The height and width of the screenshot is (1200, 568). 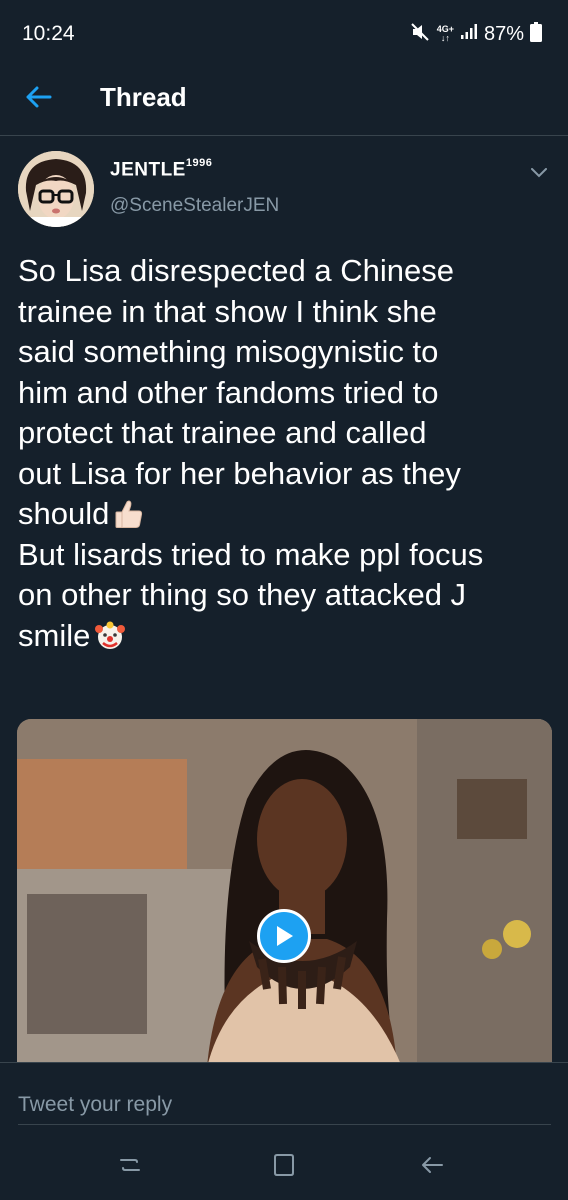 I want to click on back-icon, so click(x=432, y=1165).